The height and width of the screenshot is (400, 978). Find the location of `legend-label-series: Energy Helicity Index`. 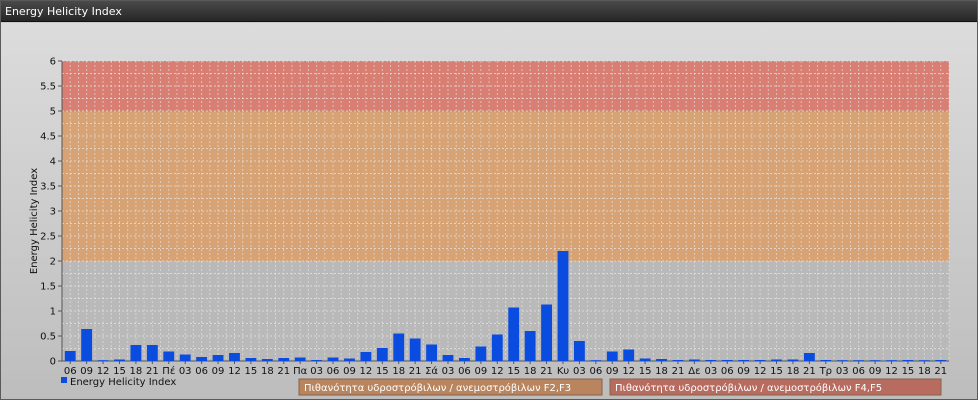

legend-label-series: Energy Helicity Index is located at coordinates (123, 382).